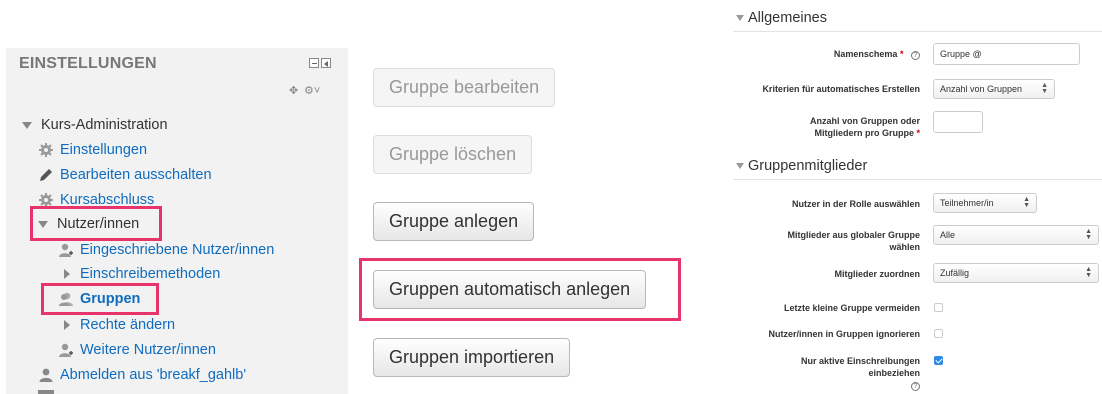 The image size is (1102, 394). What do you see at coordinates (808, 166) in the screenshot?
I see `section-members-title: Gruppenmitglieder` at bounding box center [808, 166].